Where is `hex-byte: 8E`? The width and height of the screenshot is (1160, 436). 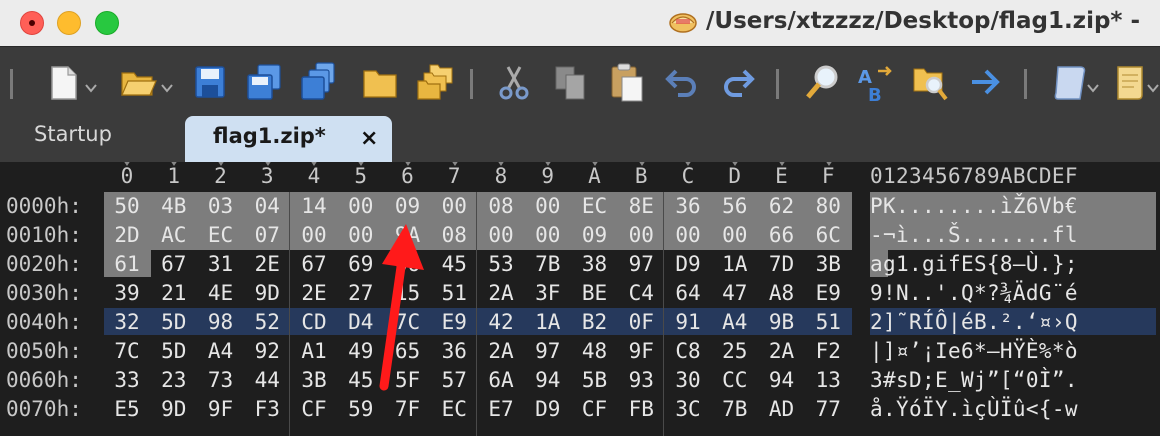 hex-byte: 8E is located at coordinates (641, 206).